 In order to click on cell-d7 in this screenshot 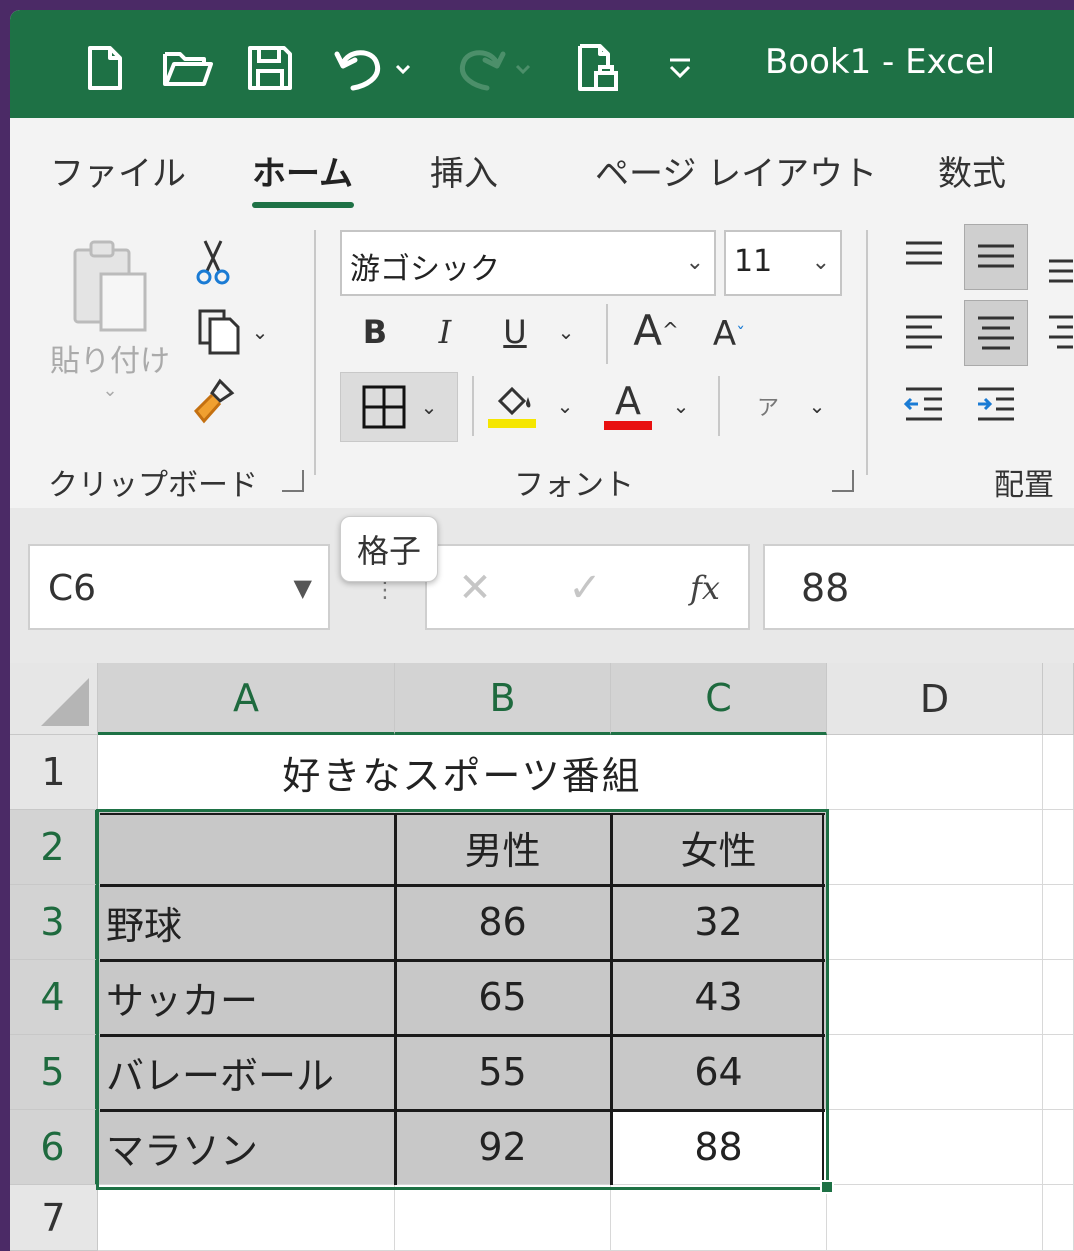, I will do `click(935, 1218)`.